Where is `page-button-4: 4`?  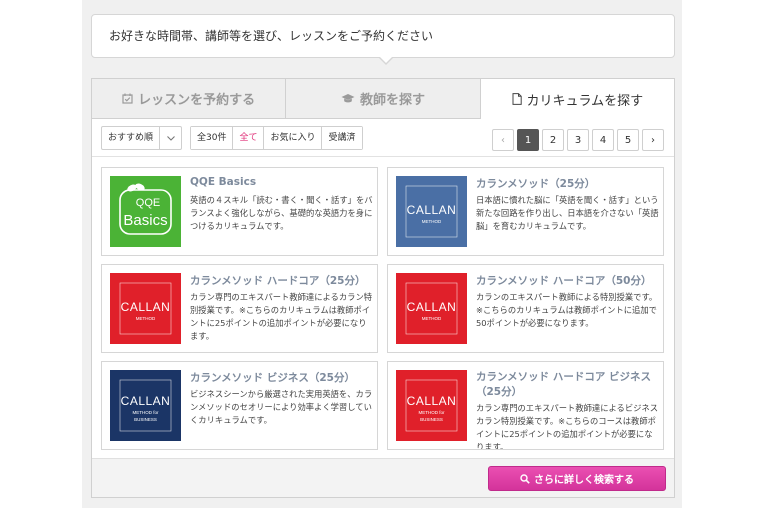 page-button-4: 4 is located at coordinates (603, 140).